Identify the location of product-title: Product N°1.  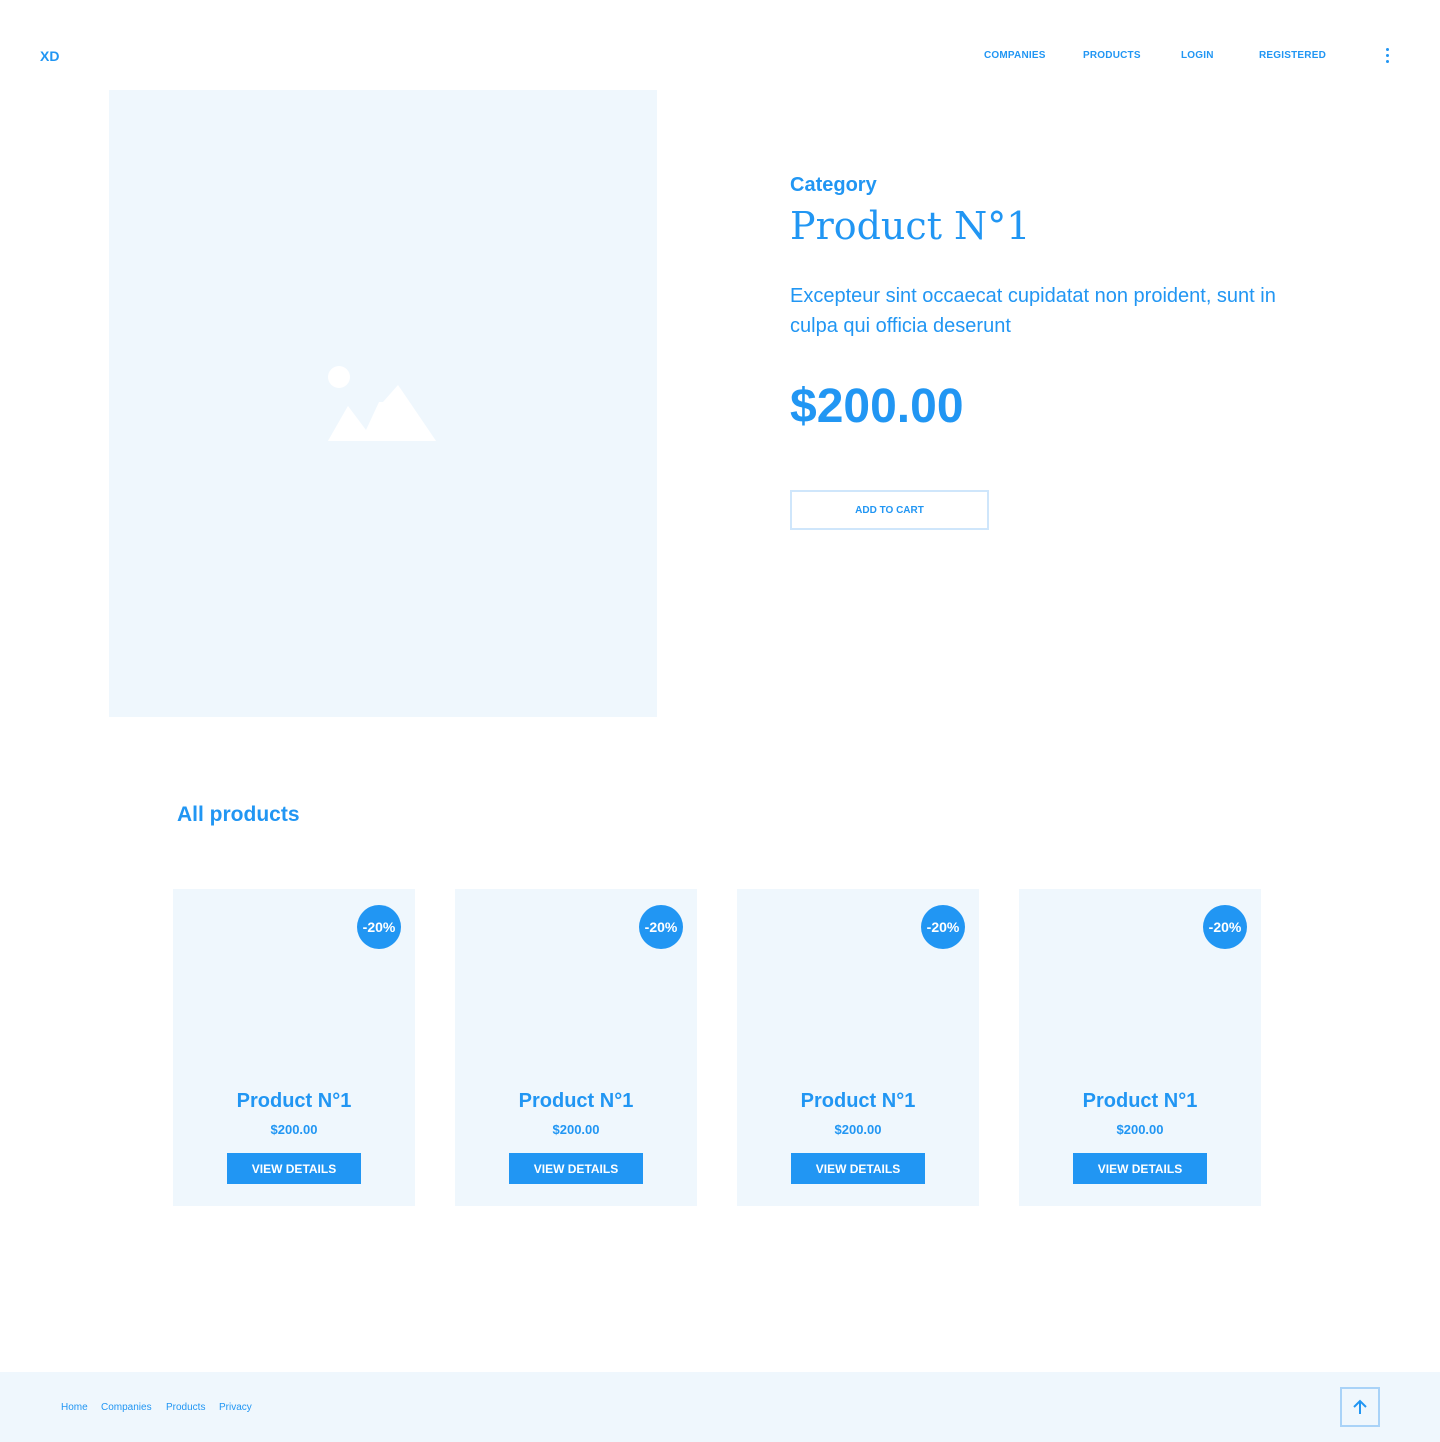
(910, 226).